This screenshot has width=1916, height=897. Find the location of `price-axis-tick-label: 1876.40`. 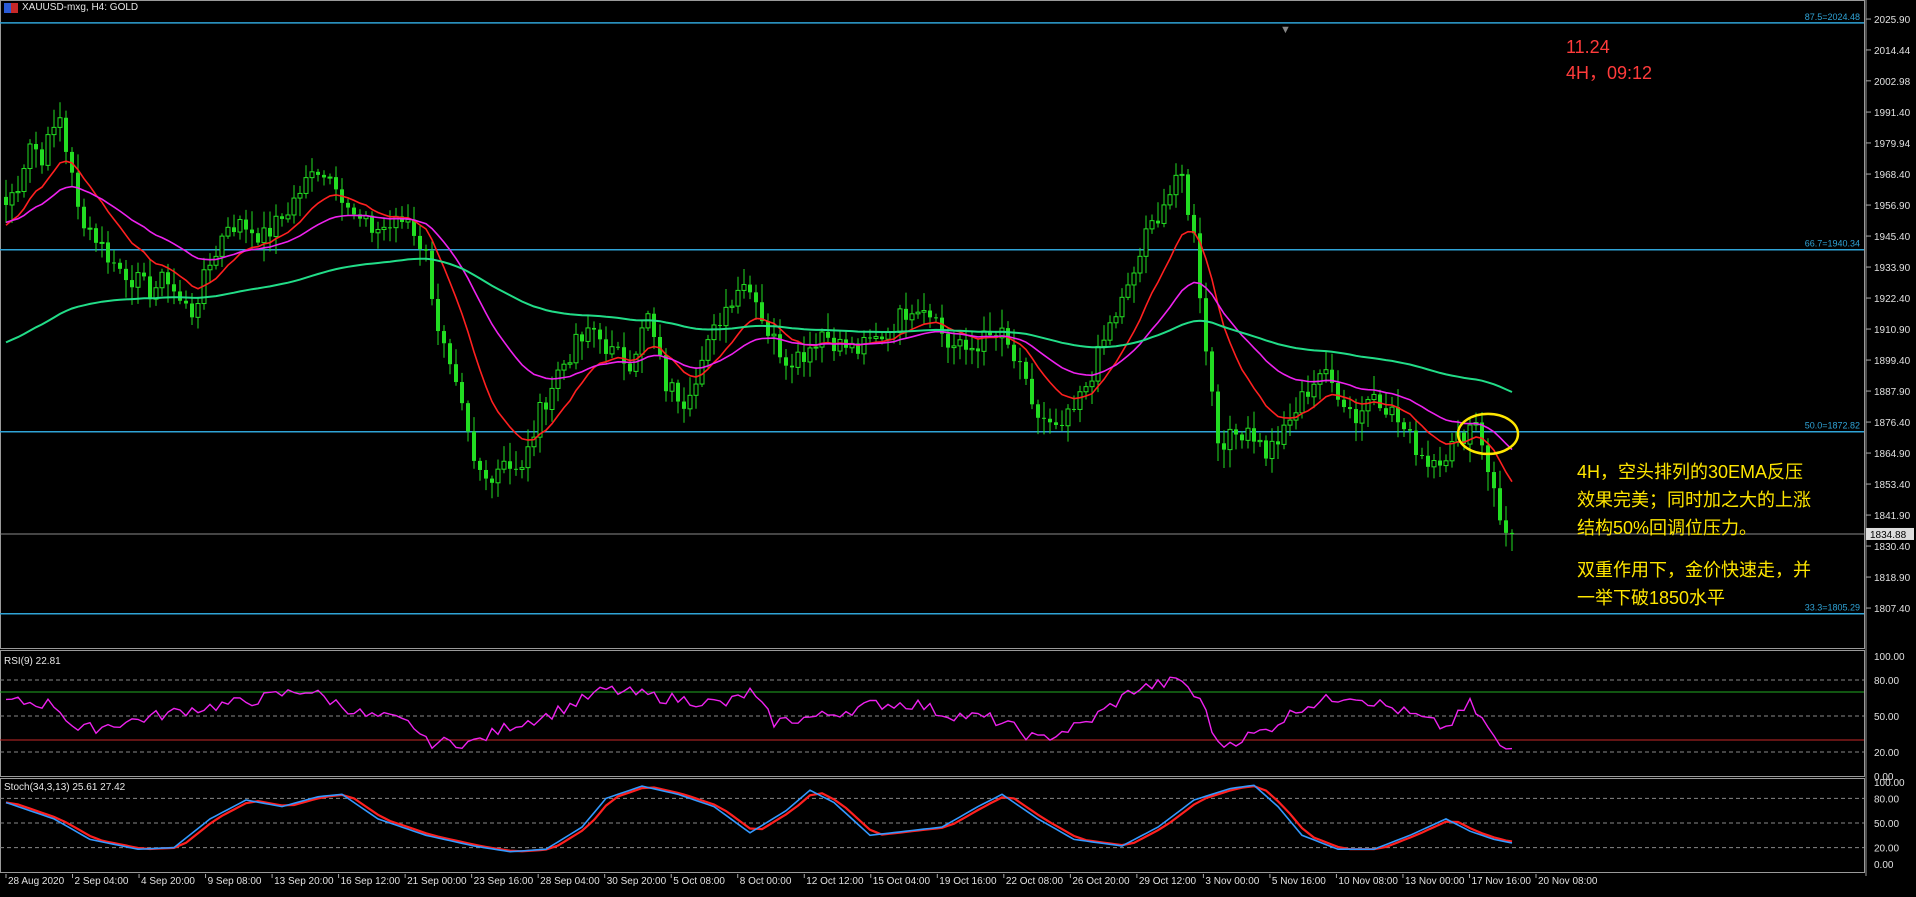

price-axis-tick-label: 1876.40 is located at coordinates (1892, 423).